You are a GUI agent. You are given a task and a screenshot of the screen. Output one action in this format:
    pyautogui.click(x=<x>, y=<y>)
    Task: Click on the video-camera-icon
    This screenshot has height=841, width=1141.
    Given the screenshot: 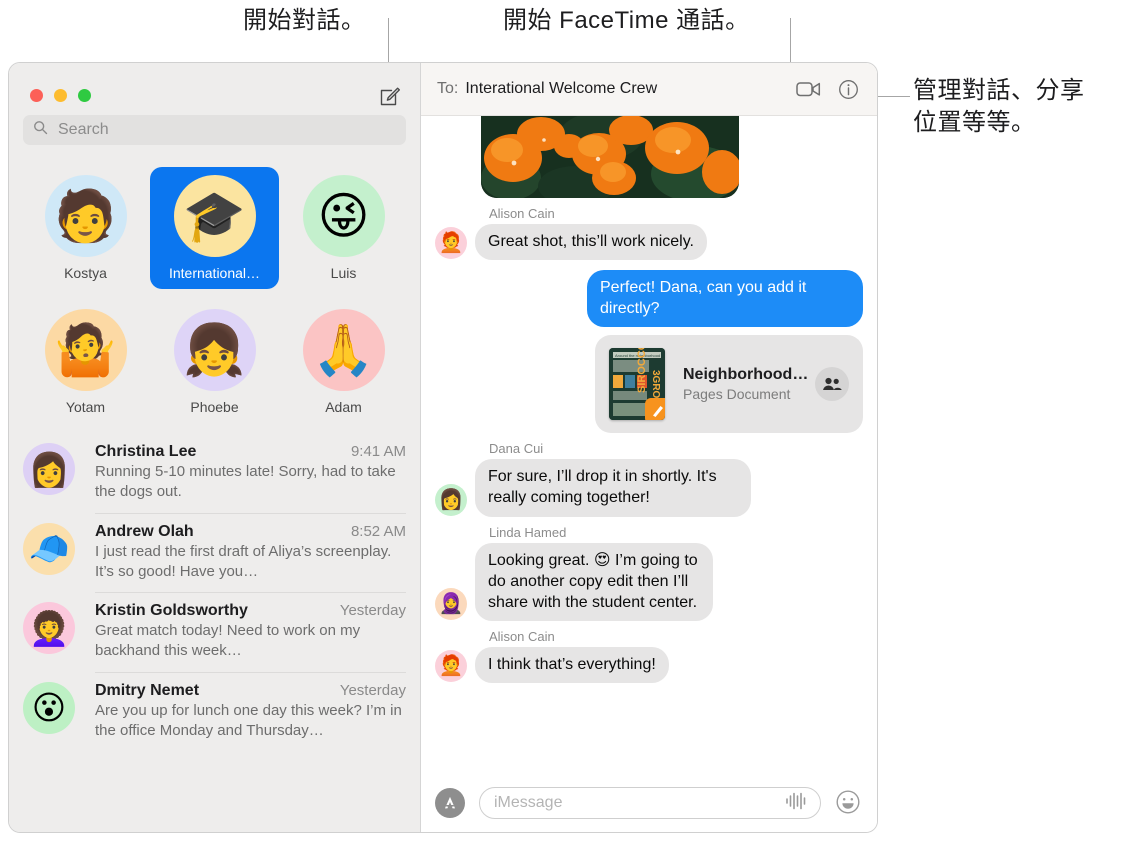 What is the action you would take?
    pyautogui.click(x=808, y=89)
    